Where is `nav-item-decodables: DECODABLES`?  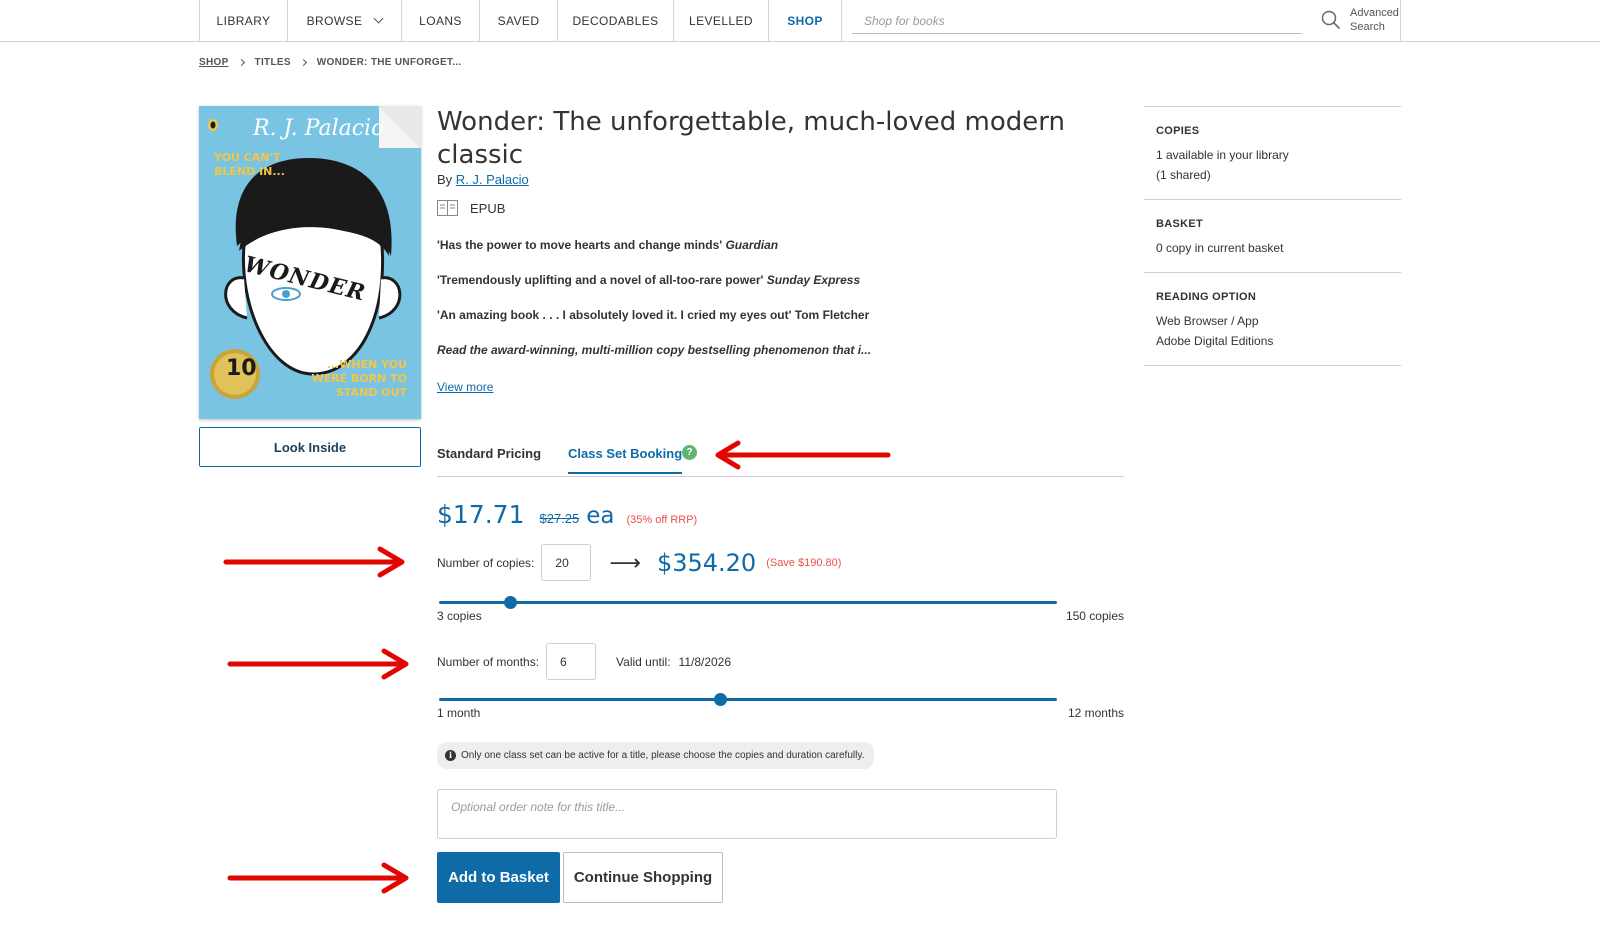
nav-item-decodables: DECODABLES is located at coordinates (616, 20).